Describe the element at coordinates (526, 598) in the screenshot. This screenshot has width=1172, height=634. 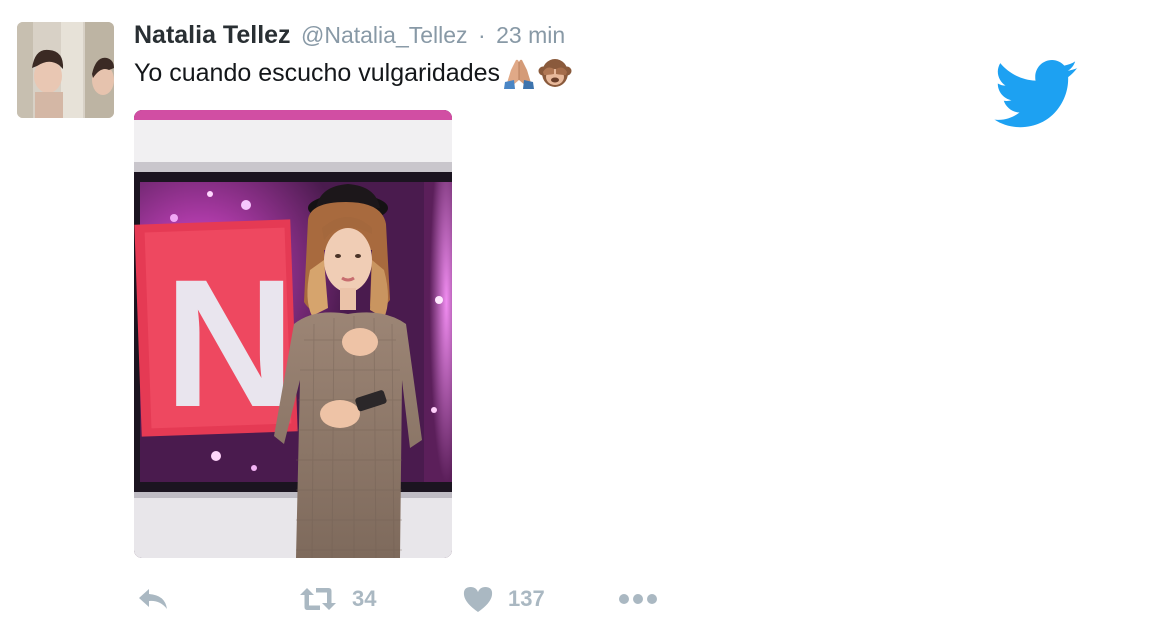
I see `like-count: 137` at that location.